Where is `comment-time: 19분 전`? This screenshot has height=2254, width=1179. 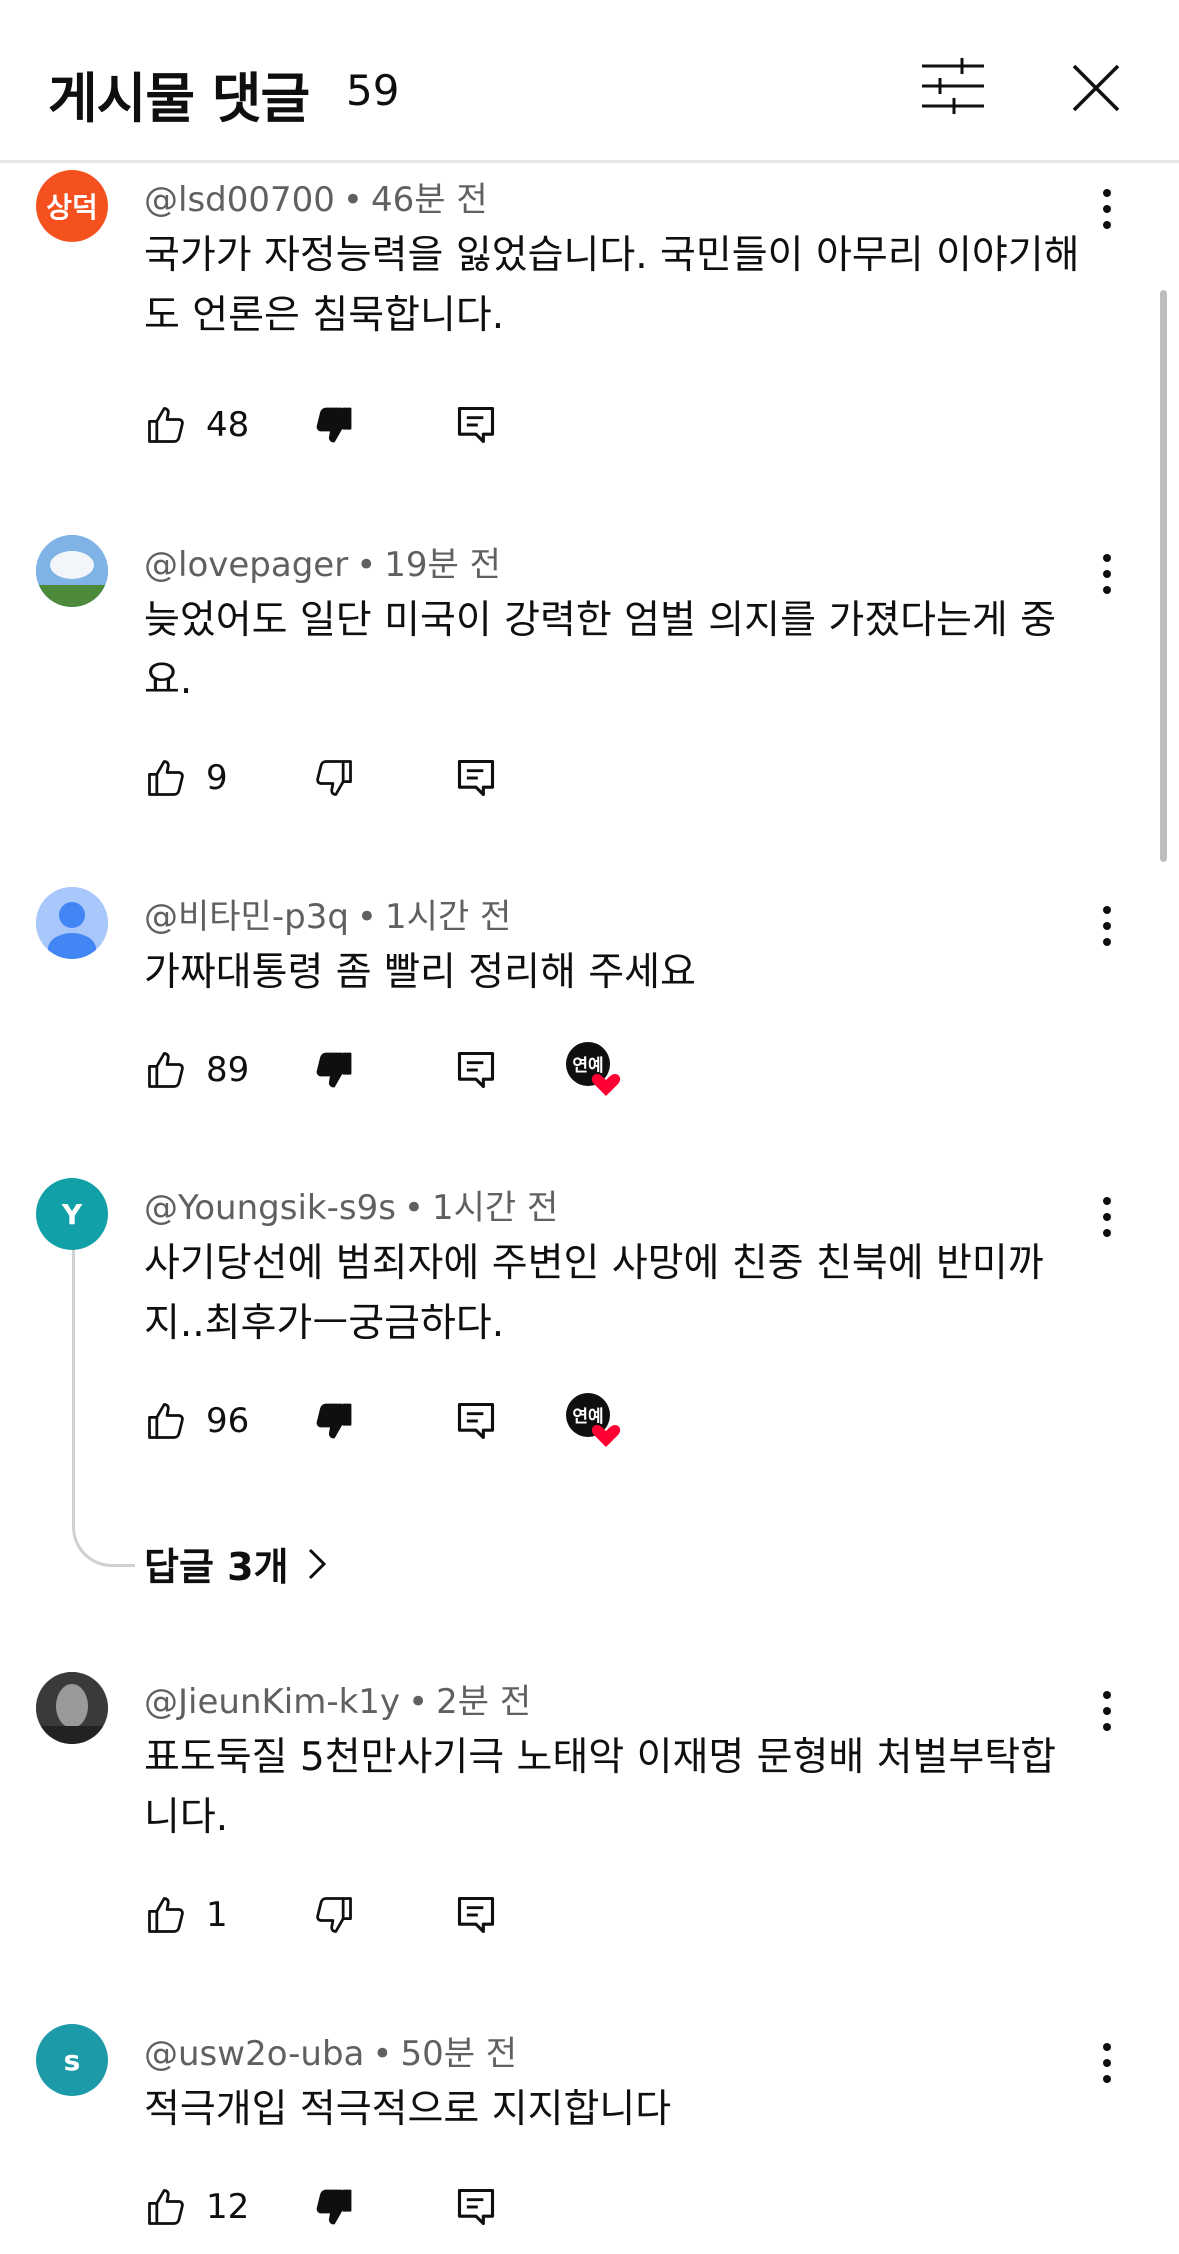 comment-time: 19분 전 is located at coordinates (442, 565).